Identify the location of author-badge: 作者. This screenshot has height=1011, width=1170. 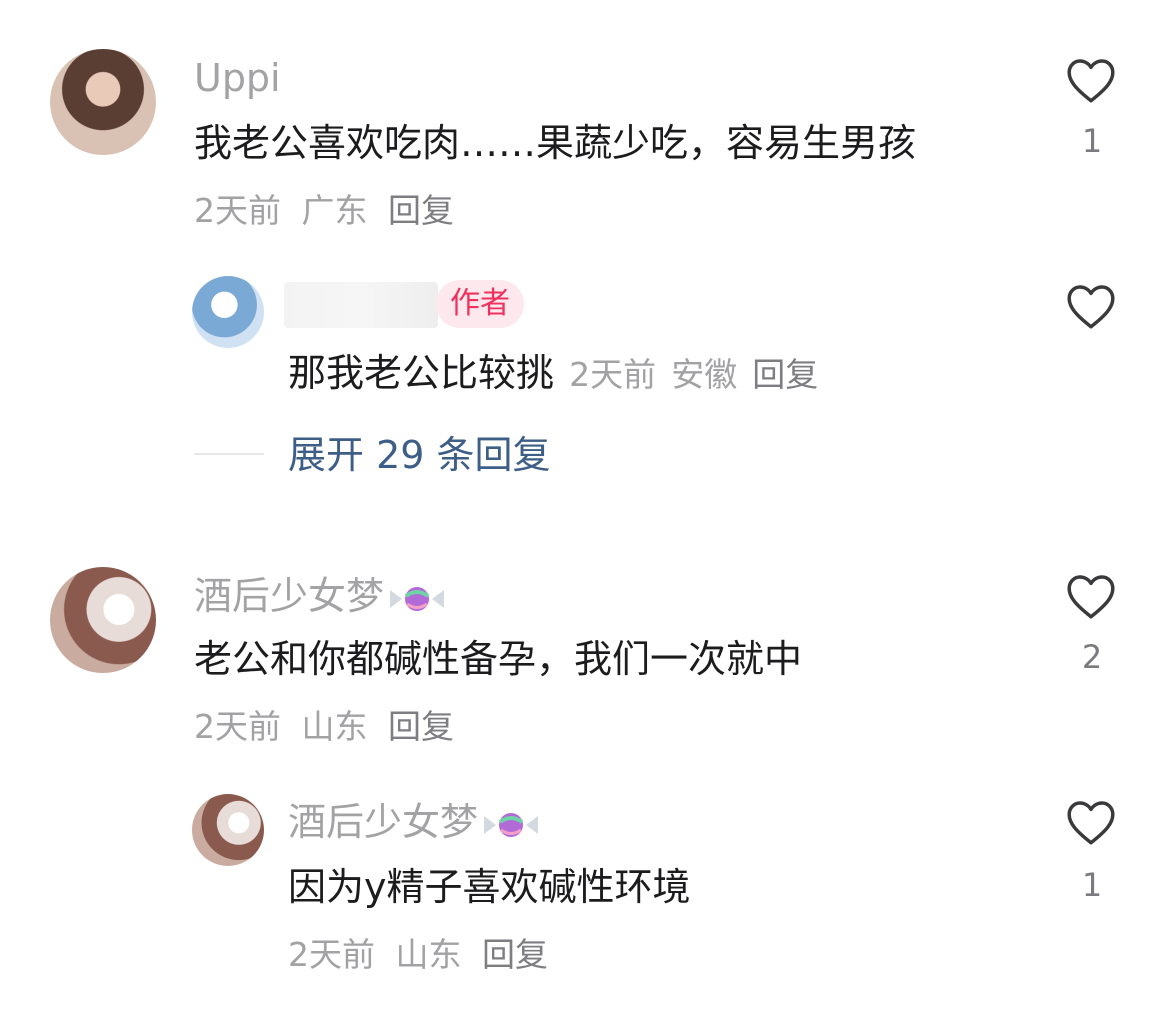
(480, 304).